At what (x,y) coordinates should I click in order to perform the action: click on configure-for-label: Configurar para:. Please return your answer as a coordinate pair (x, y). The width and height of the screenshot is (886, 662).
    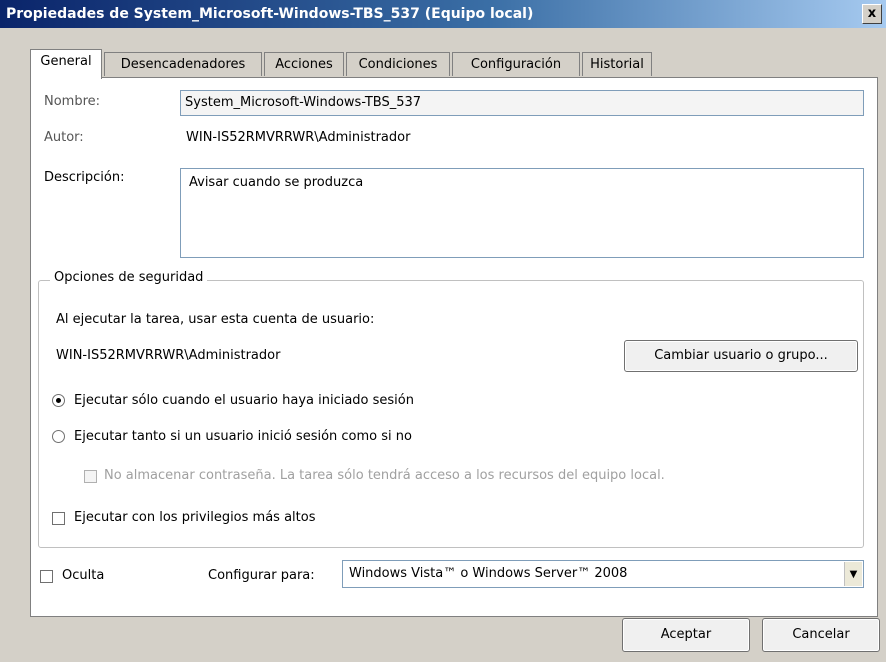
    Looking at the image, I should click on (261, 575).